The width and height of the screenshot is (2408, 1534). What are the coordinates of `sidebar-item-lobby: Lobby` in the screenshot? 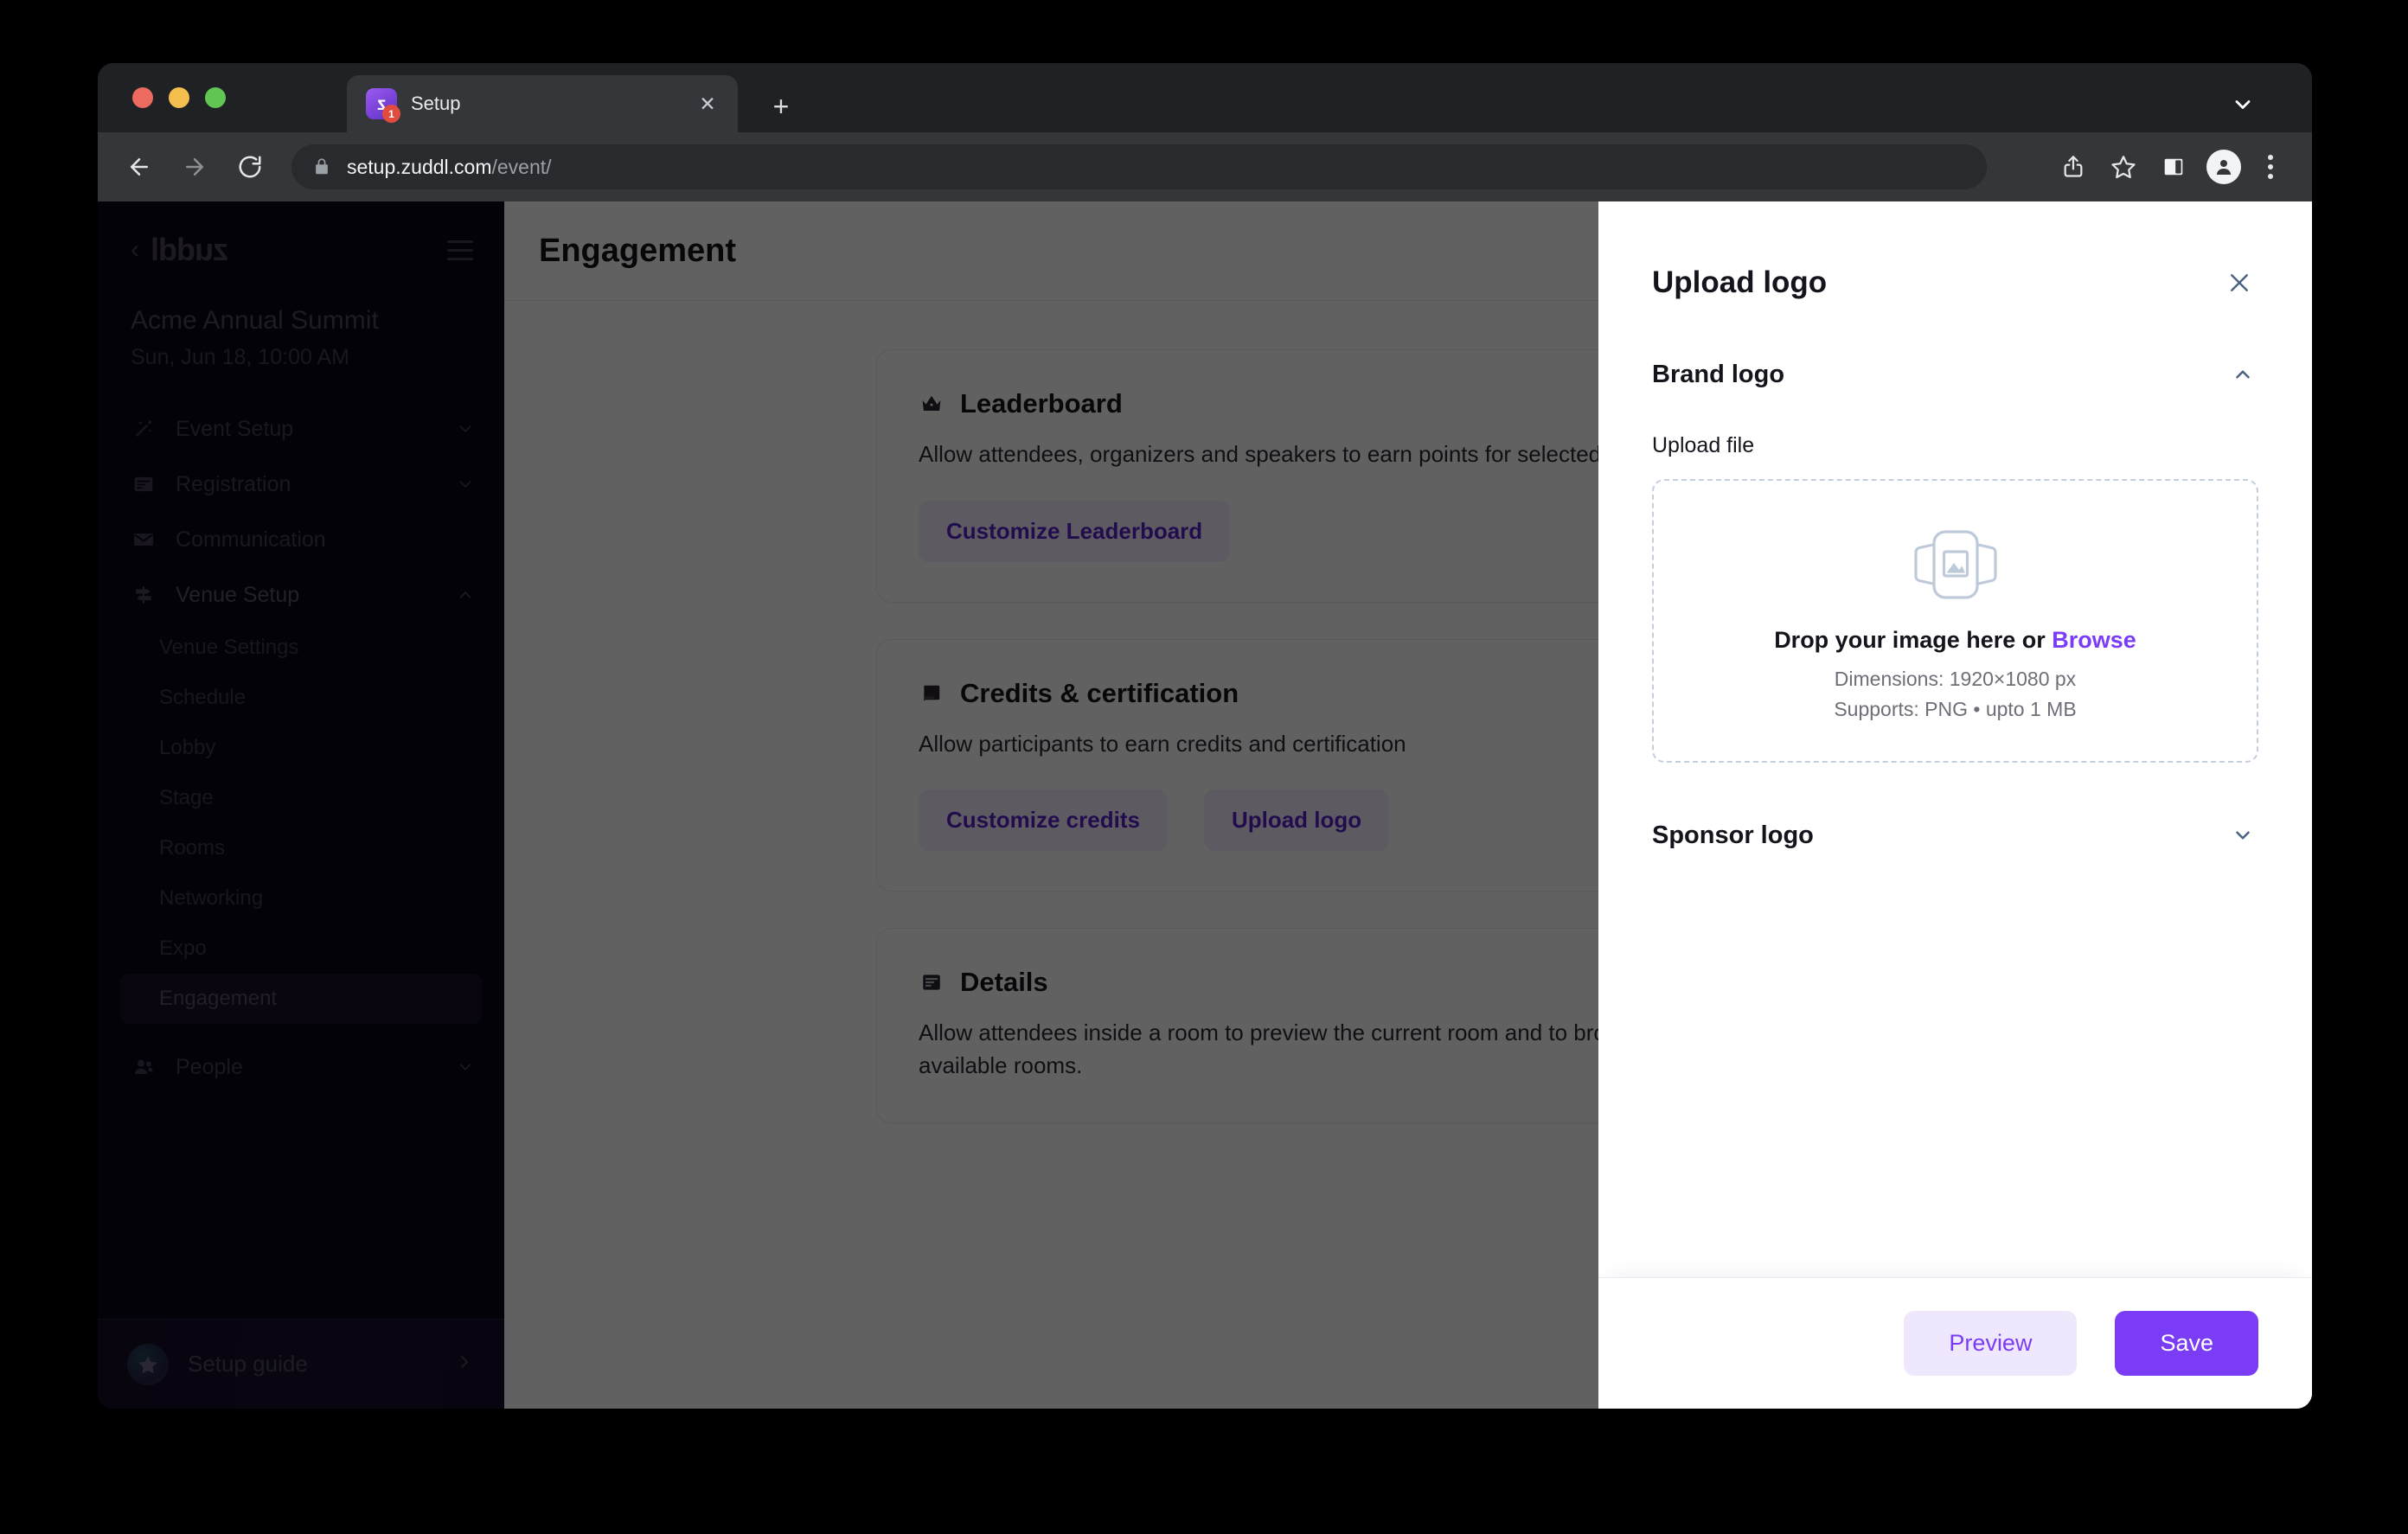 It's located at (301, 748).